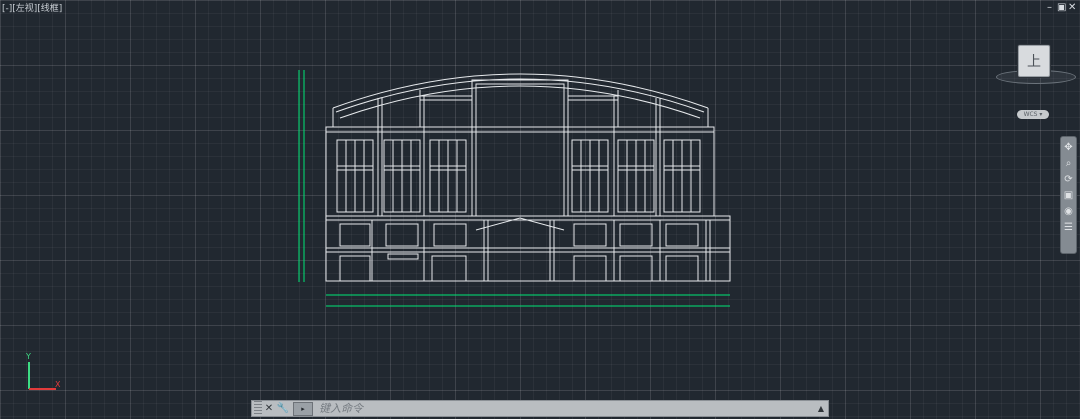  I want to click on command-line: ✕ 🔧 ▸ ▲, so click(540, 408).